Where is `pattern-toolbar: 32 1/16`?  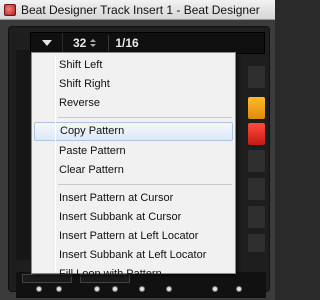
pattern-toolbar: 32 1/16 is located at coordinates (147, 43).